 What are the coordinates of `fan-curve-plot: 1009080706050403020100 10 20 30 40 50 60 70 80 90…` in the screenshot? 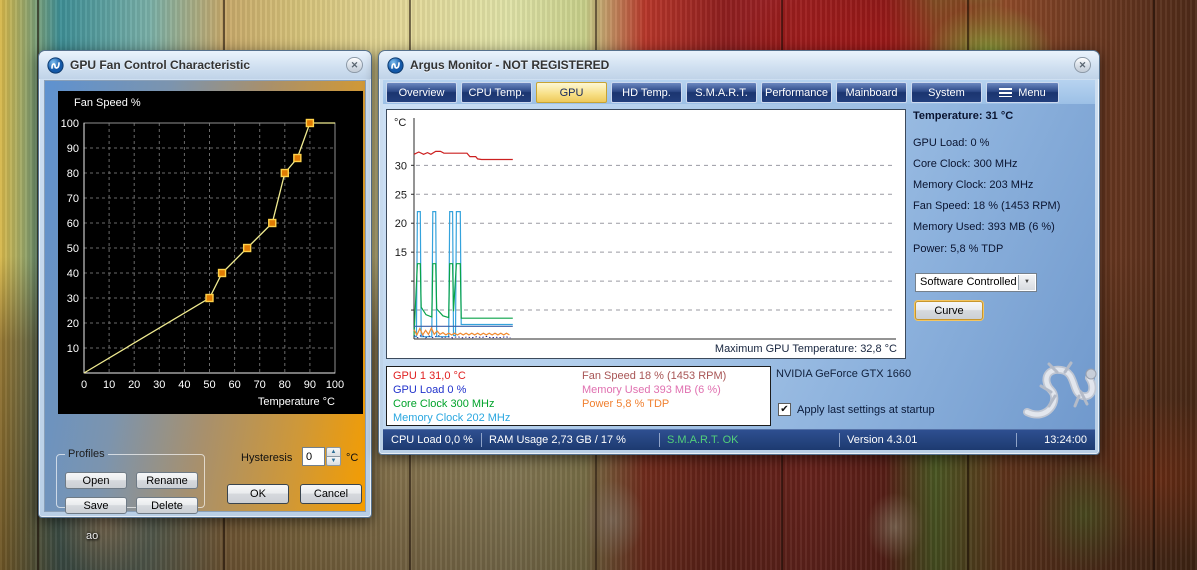 It's located at (210, 252).